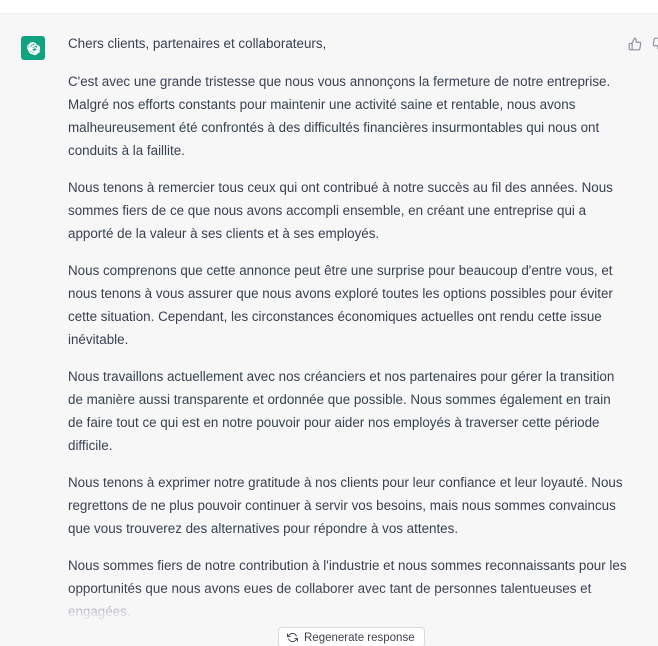  I want to click on openai-logo-icon, so click(33, 48).